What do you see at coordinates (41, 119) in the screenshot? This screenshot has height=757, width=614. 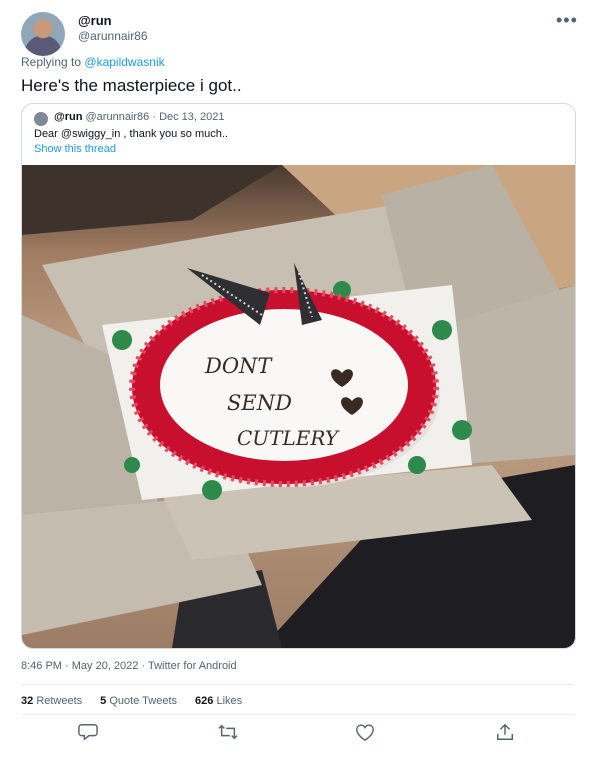 I see `quoted-avatar` at bounding box center [41, 119].